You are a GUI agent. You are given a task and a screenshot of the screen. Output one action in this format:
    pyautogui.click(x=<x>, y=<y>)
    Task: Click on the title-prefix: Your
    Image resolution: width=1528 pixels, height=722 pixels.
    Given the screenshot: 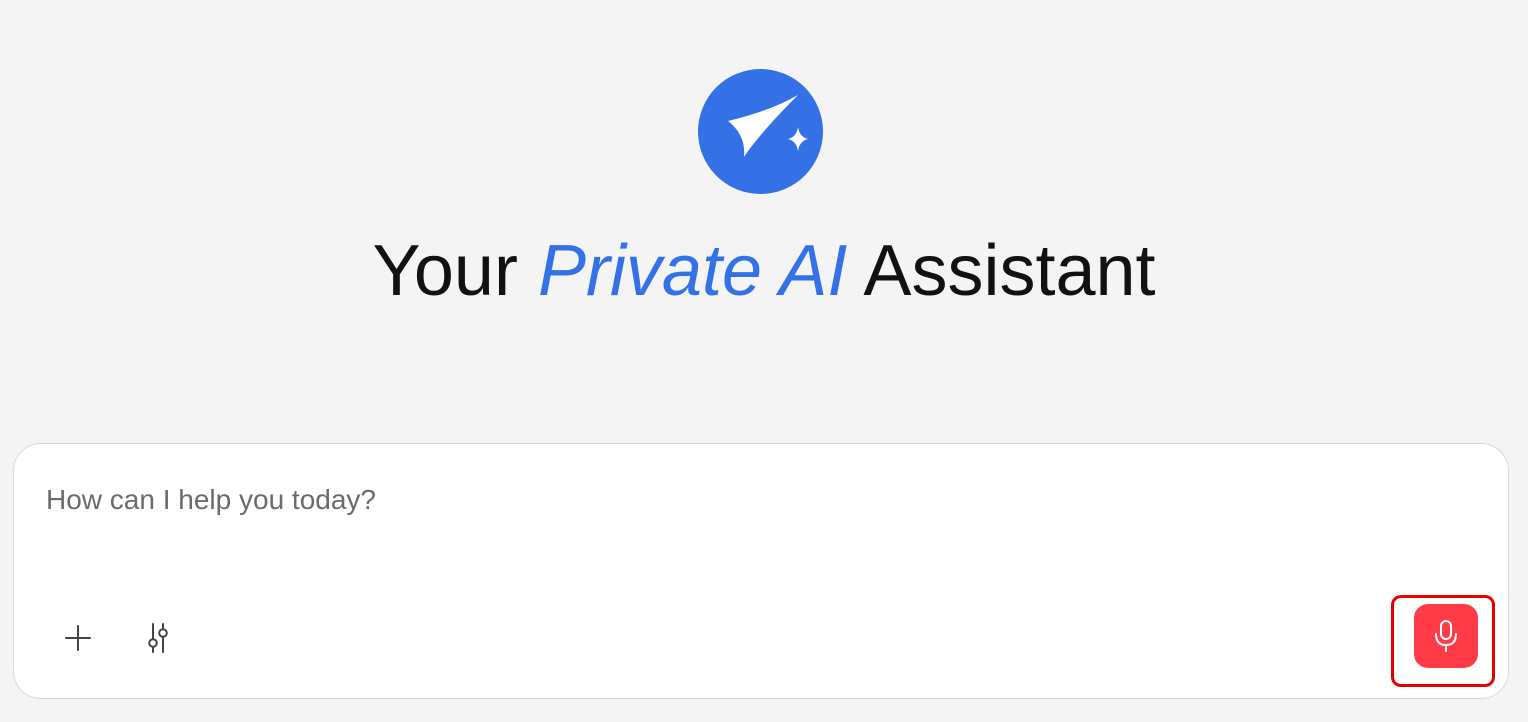 What is the action you would take?
    pyautogui.click(x=445, y=271)
    